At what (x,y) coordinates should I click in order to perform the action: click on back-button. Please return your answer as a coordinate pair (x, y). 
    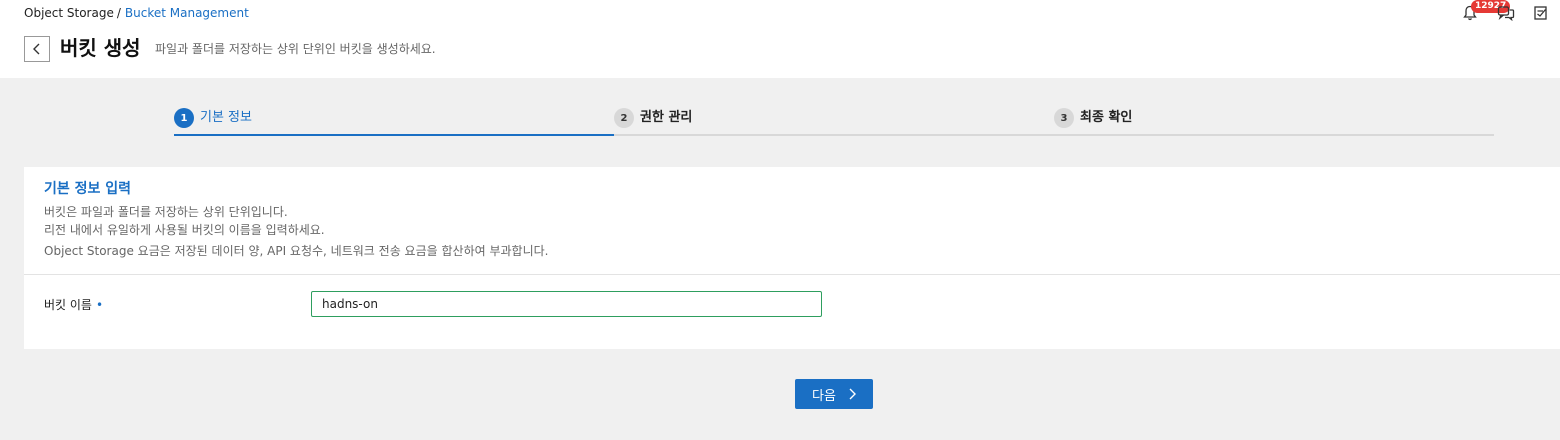
    Looking at the image, I should click on (37, 49).